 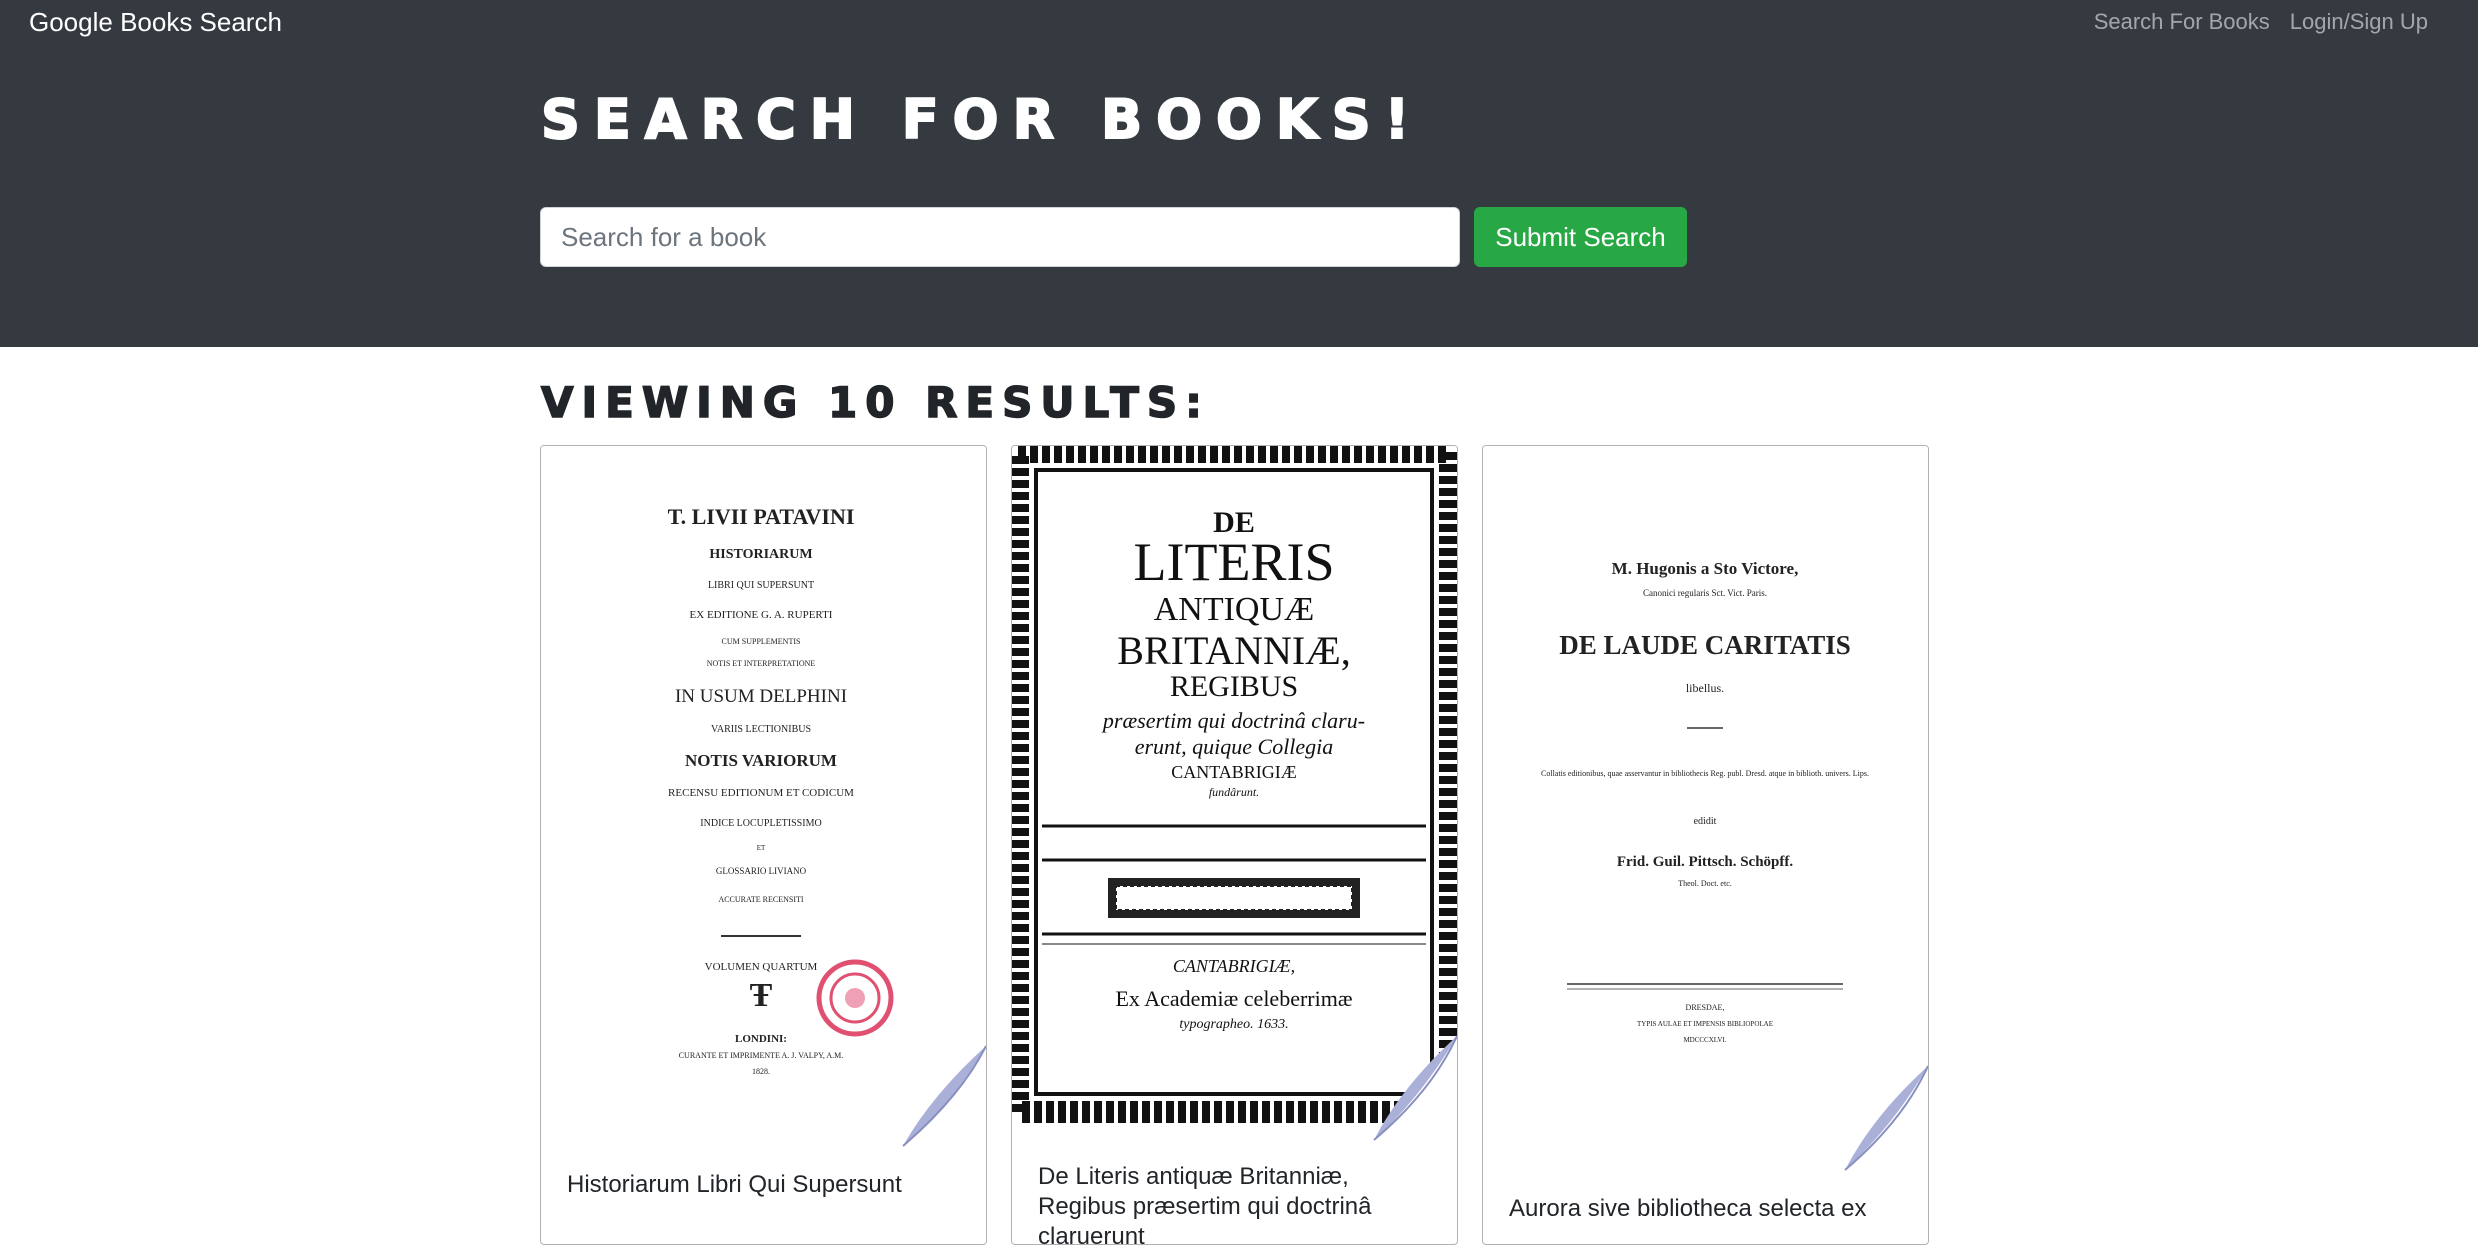 I want to click on cover-text: Canonici regularis Sct. Vict. Paris., so click(x=1705, y=593).